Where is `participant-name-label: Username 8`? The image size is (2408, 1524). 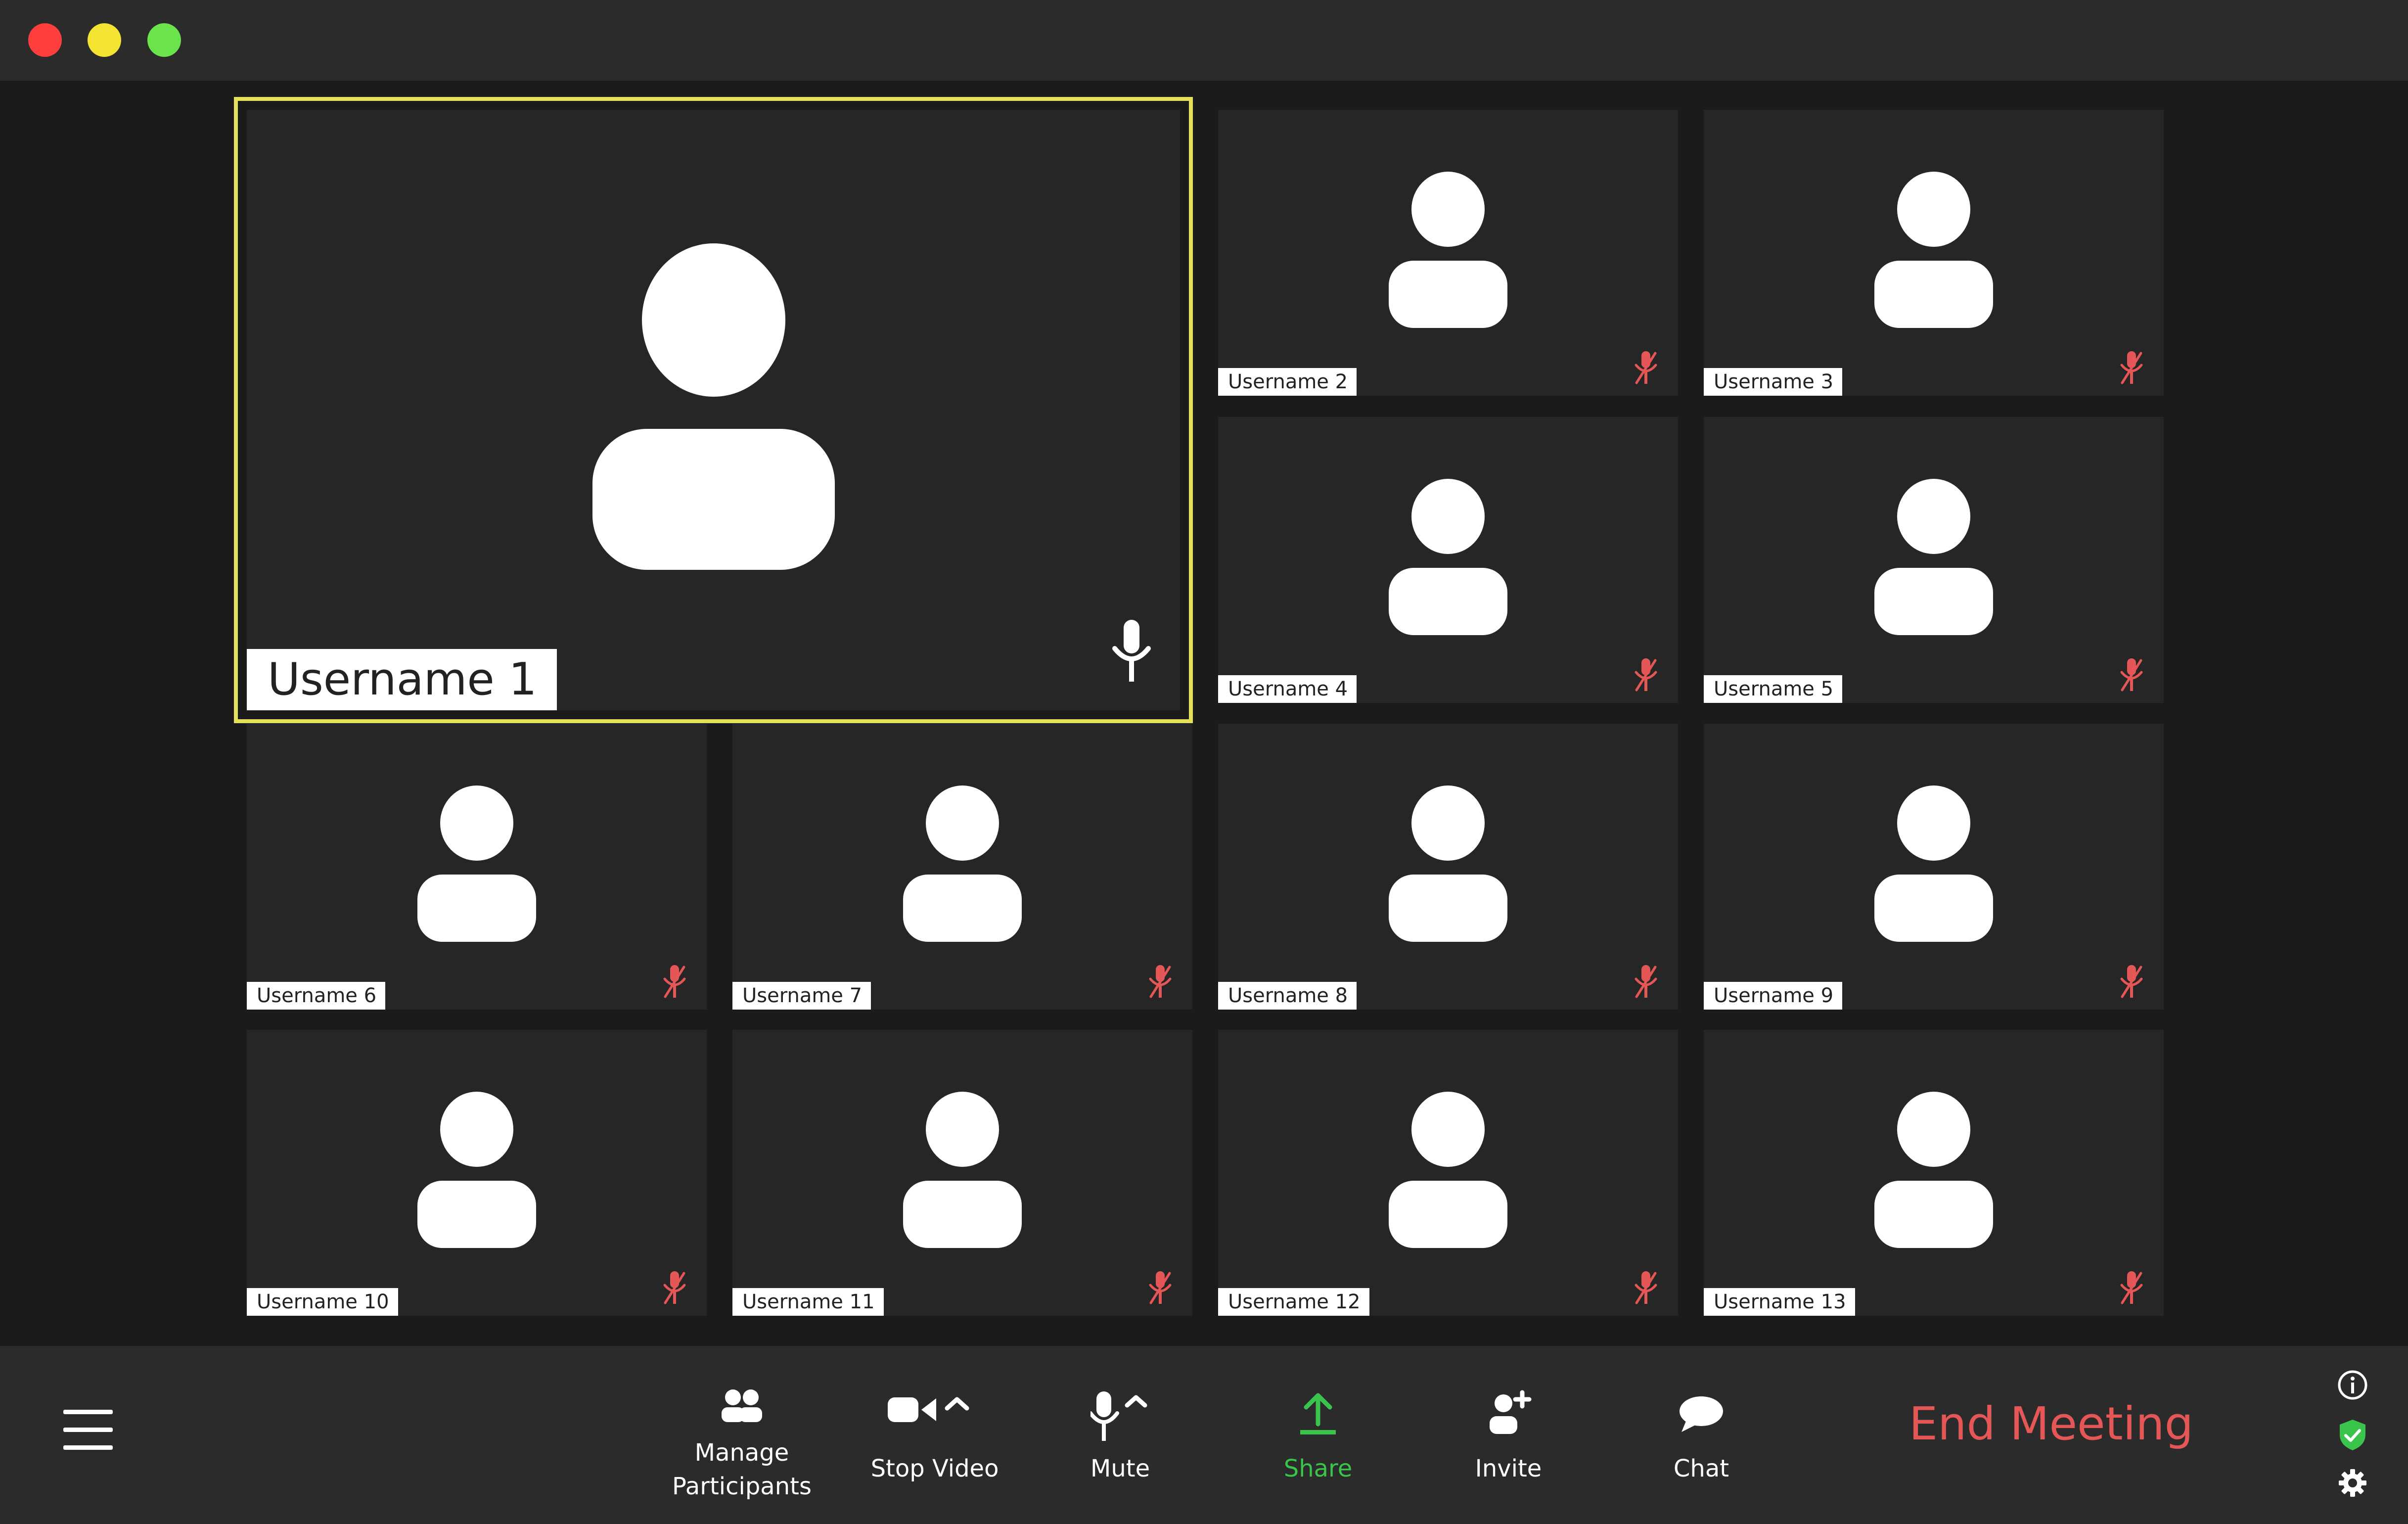 participant-name-label: Username 8 is located at coordinates (1287, 996).